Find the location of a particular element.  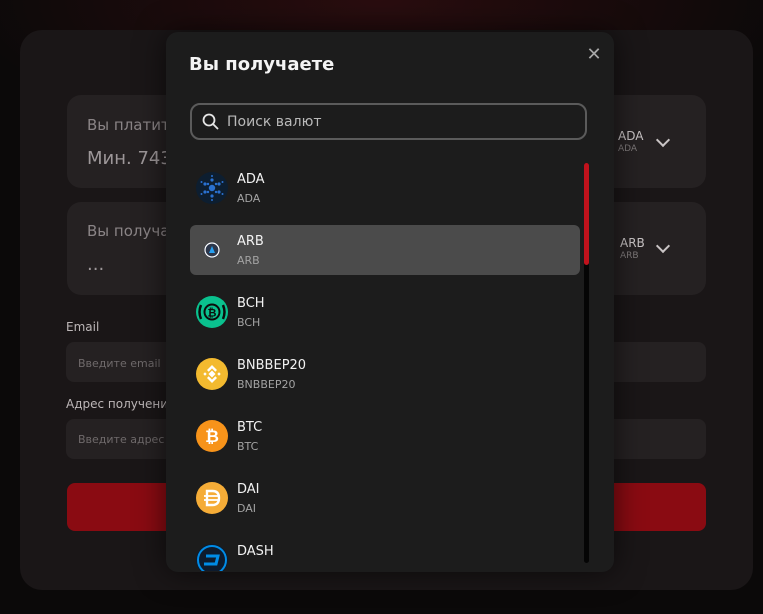

email-label: Email is located at coordinates (83, 327).